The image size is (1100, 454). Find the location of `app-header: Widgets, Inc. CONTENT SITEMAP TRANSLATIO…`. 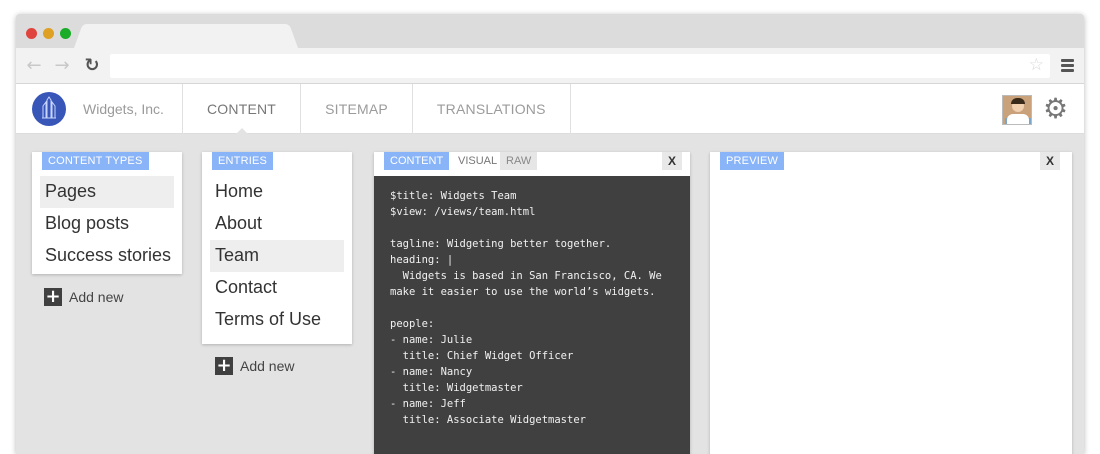

app-header: Widgets, Inc. CONTENT SITEMAP TRANSLATIO… is located at coordinates (550, 109).